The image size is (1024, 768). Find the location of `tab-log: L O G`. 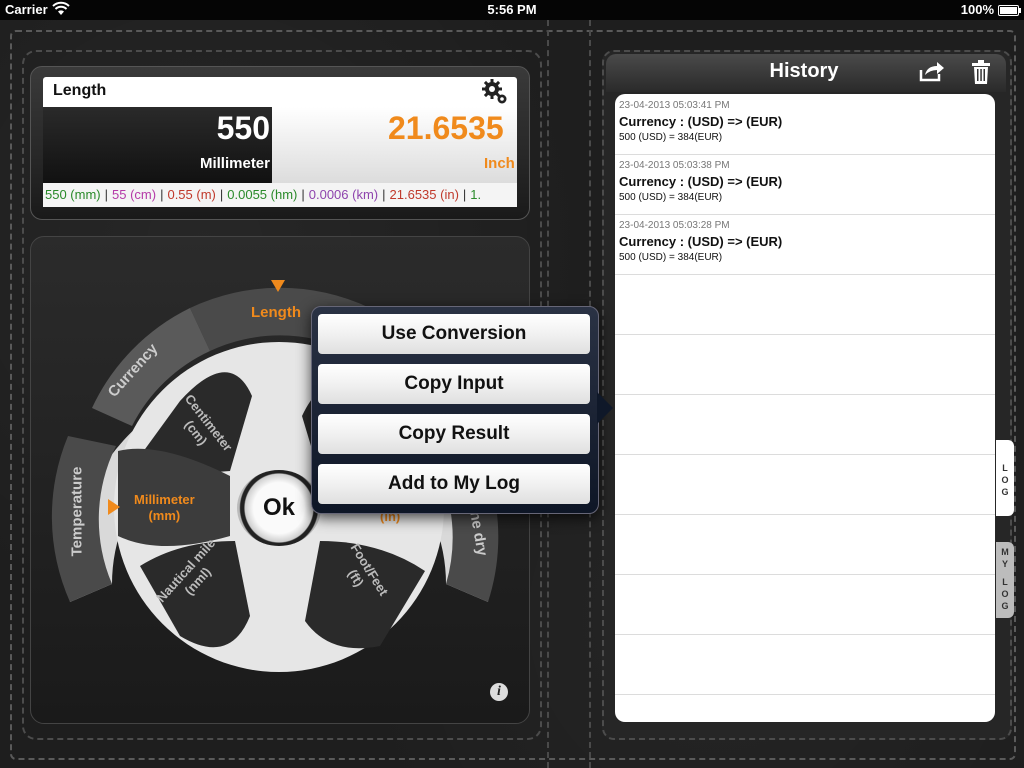

tab-log: L O G is located at coordinates (1005, 478).